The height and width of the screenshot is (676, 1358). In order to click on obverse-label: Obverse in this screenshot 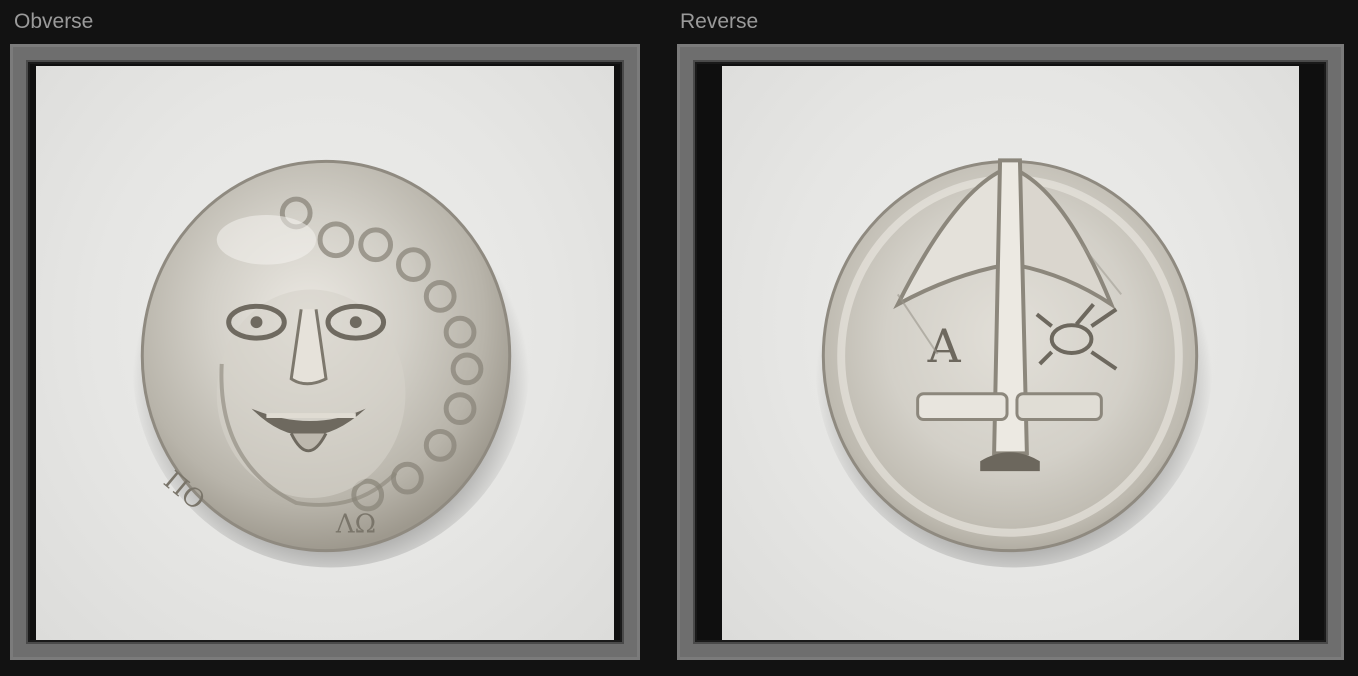, I will do `click(54, 21)`.